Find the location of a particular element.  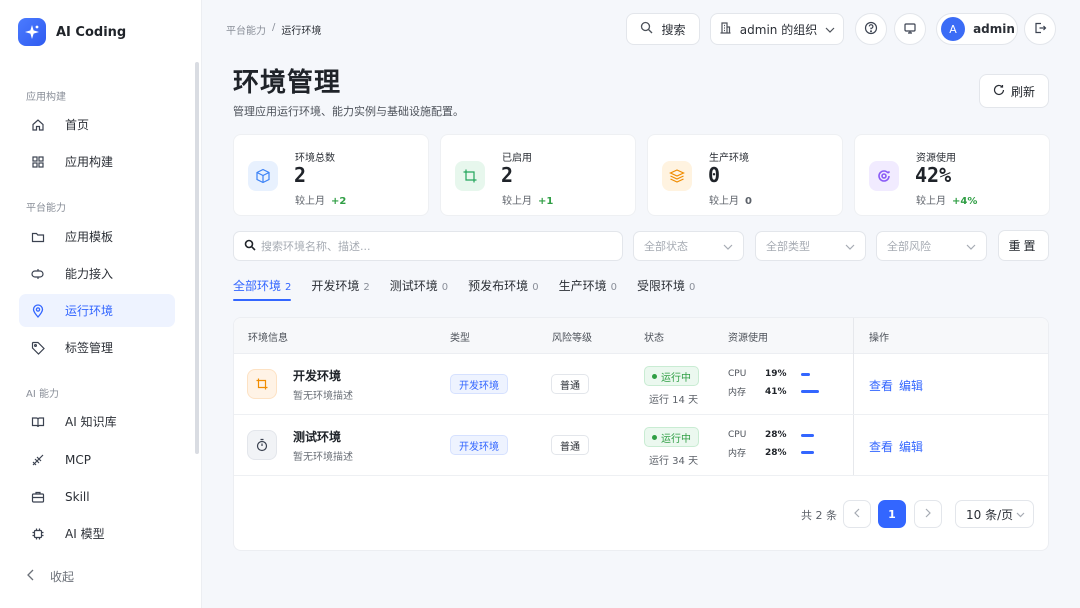

sidebar-item-tag-manage: 标签管理 is located at coordinates (97, 347).